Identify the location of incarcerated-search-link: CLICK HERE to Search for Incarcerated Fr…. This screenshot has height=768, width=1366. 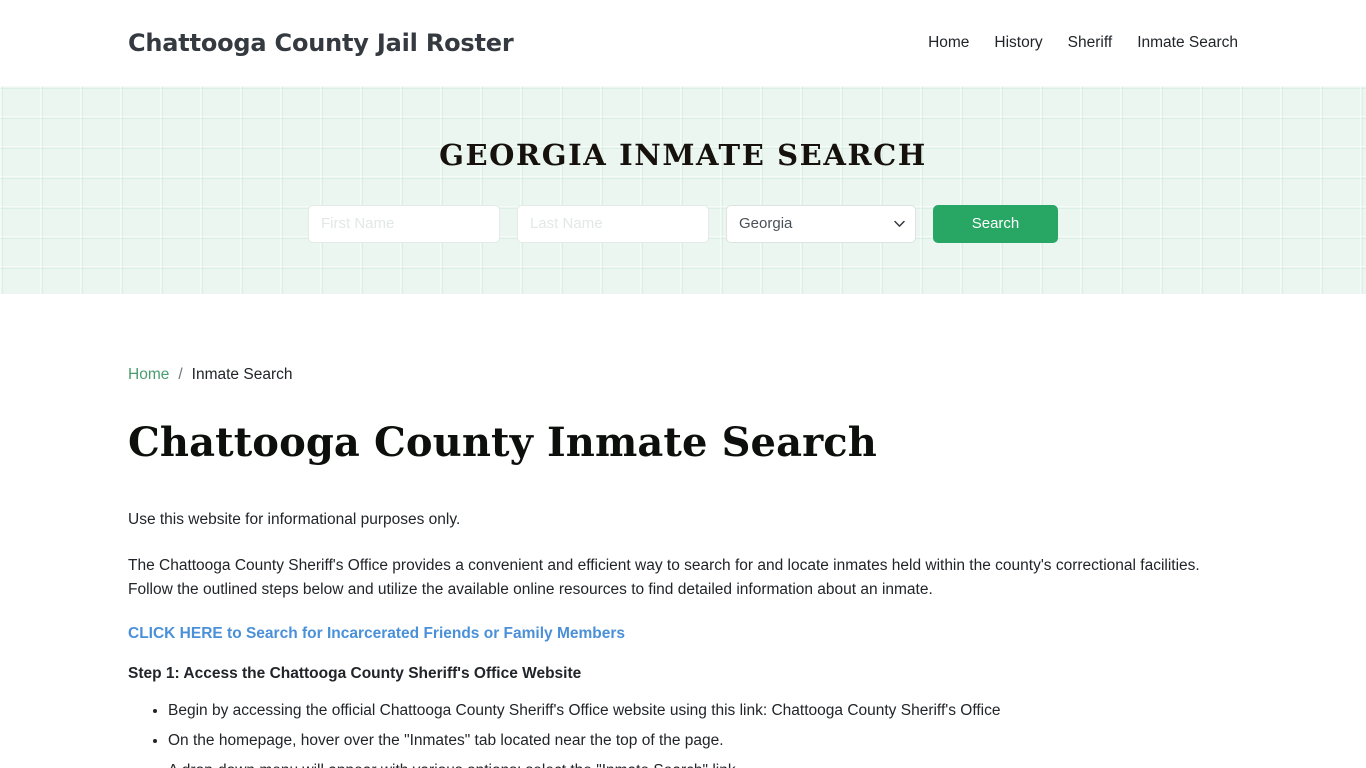
(376, 634).